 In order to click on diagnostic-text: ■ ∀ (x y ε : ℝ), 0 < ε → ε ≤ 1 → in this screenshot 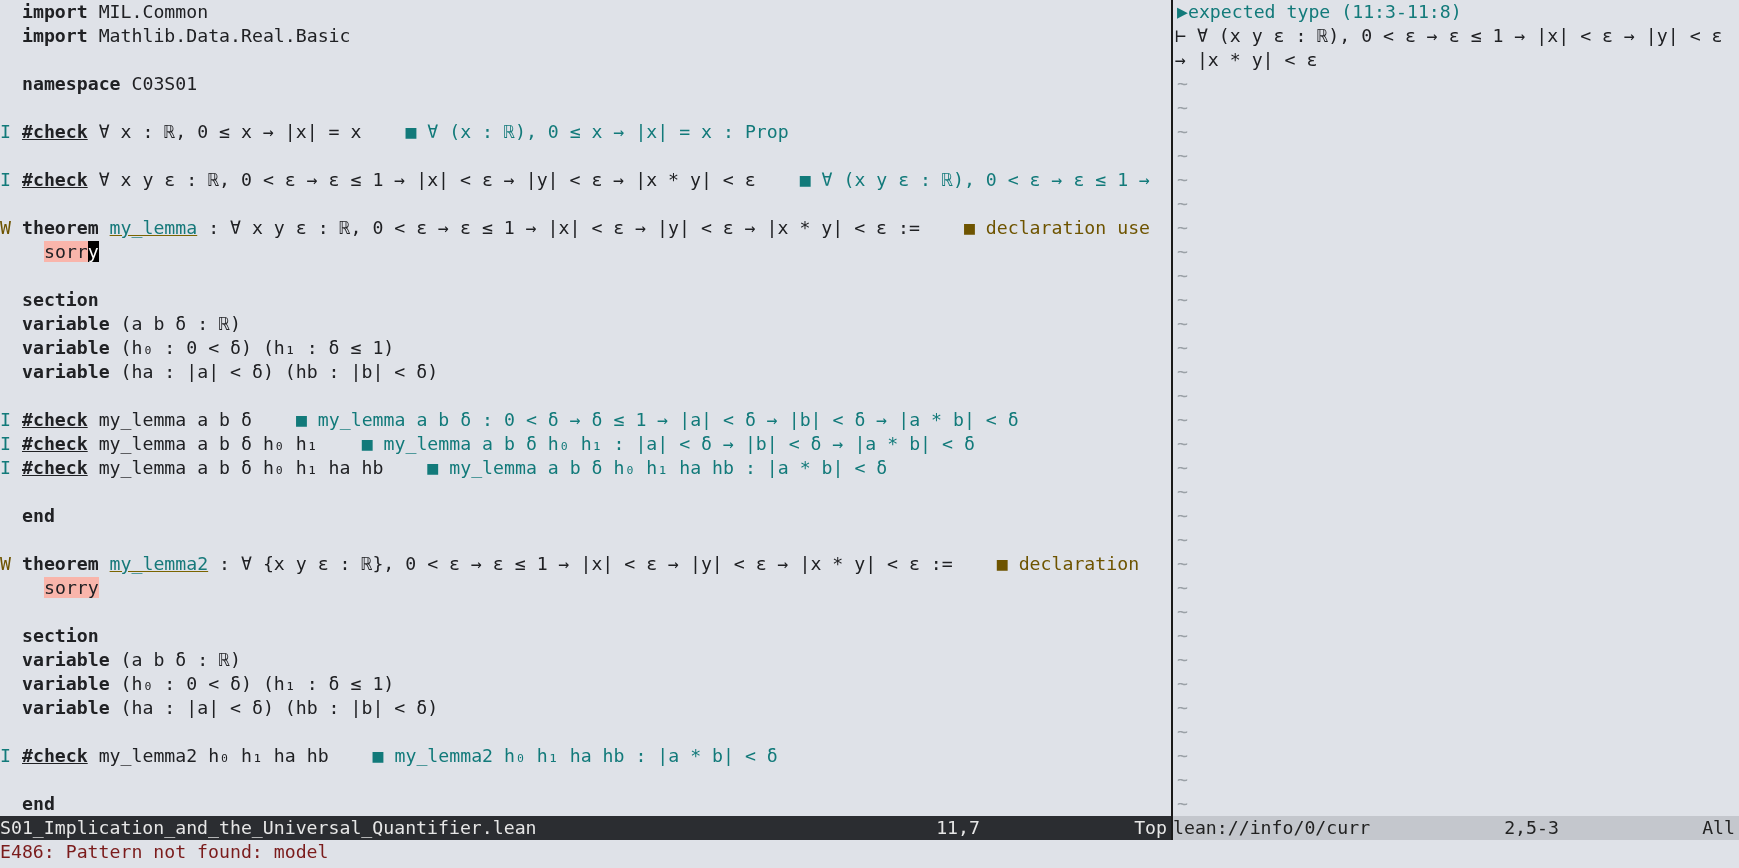, I will do `click(975, 180)`.